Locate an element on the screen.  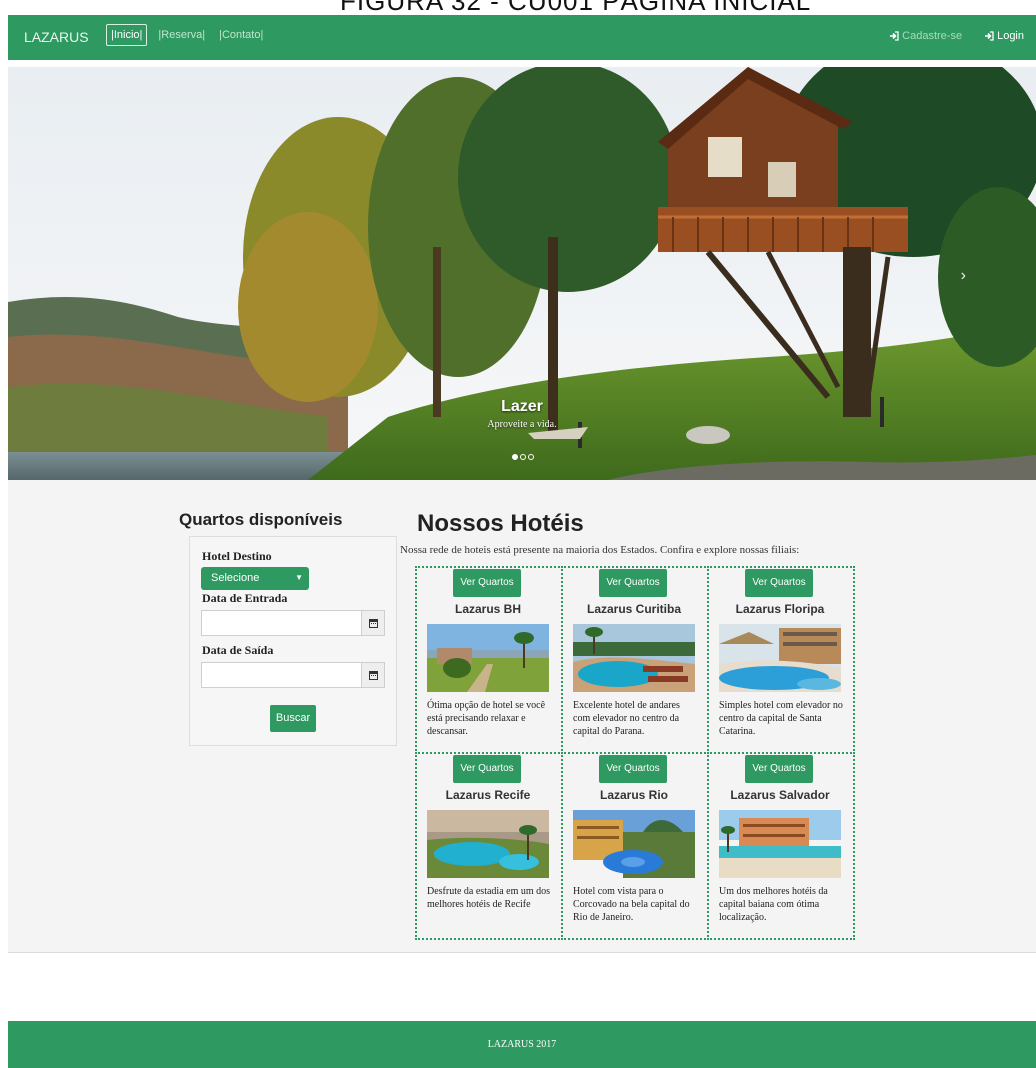
hotel-grid: Ver Quartos Lazarus BH Ótima opção de ho is located at coordinates (635, 753).